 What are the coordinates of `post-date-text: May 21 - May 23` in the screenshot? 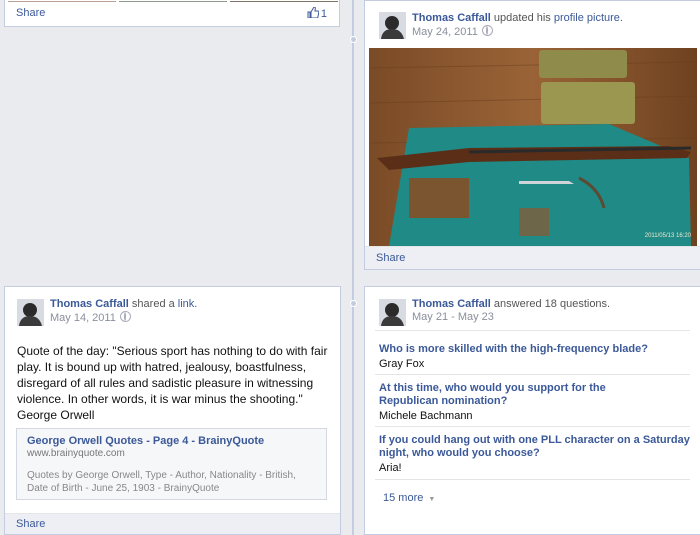 It's located at (453, 317).